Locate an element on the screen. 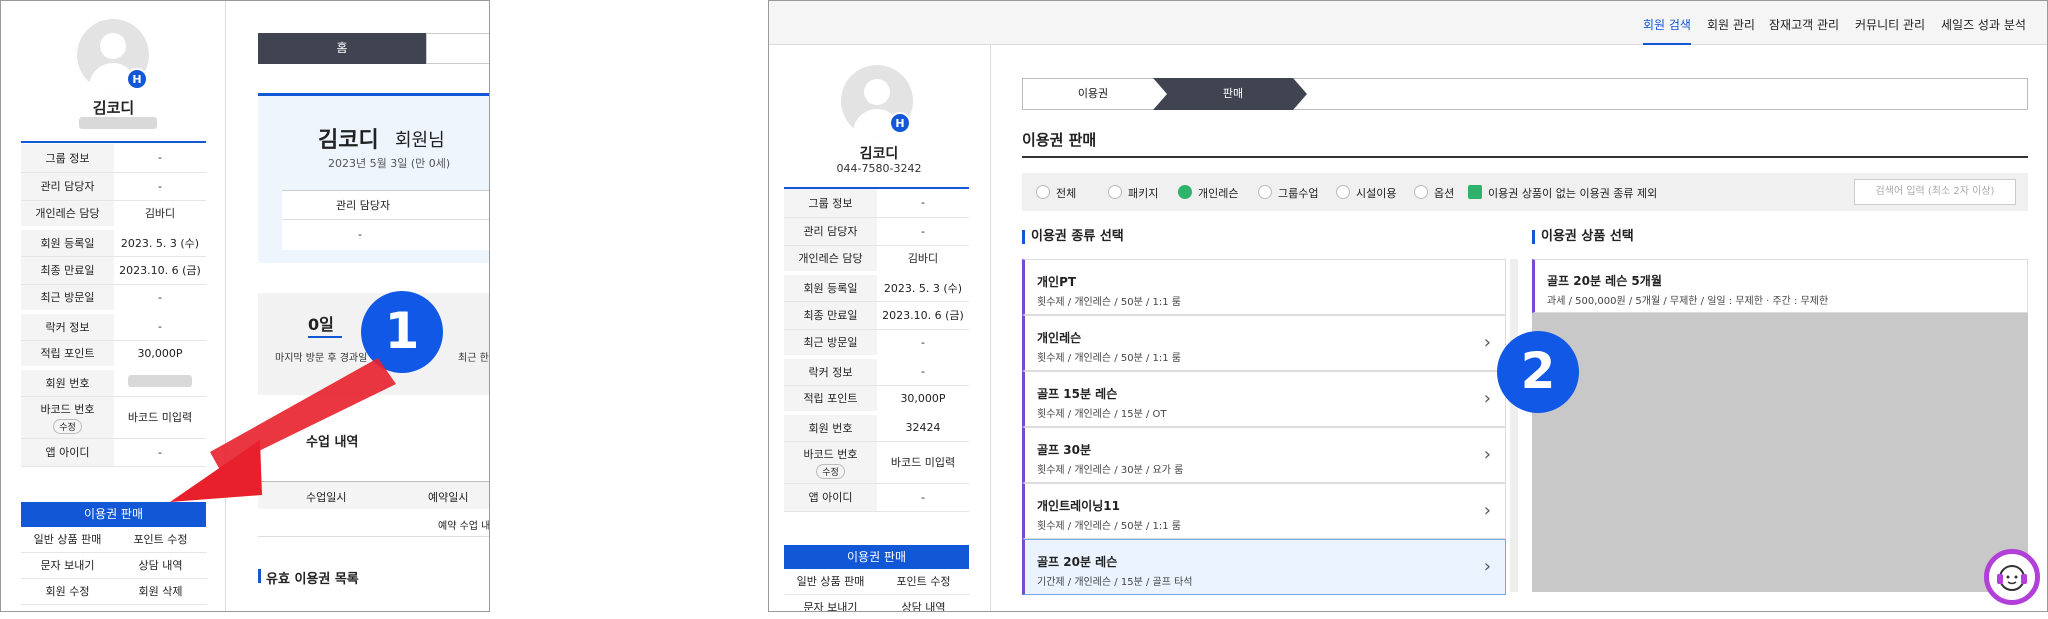 The width and height of the screenshot is (2048, 619). pass-type-item: 골프 30분횟수제 / 개인레슨 / 30분 / 요가 룸 › is located at coordinates (1264, 455).